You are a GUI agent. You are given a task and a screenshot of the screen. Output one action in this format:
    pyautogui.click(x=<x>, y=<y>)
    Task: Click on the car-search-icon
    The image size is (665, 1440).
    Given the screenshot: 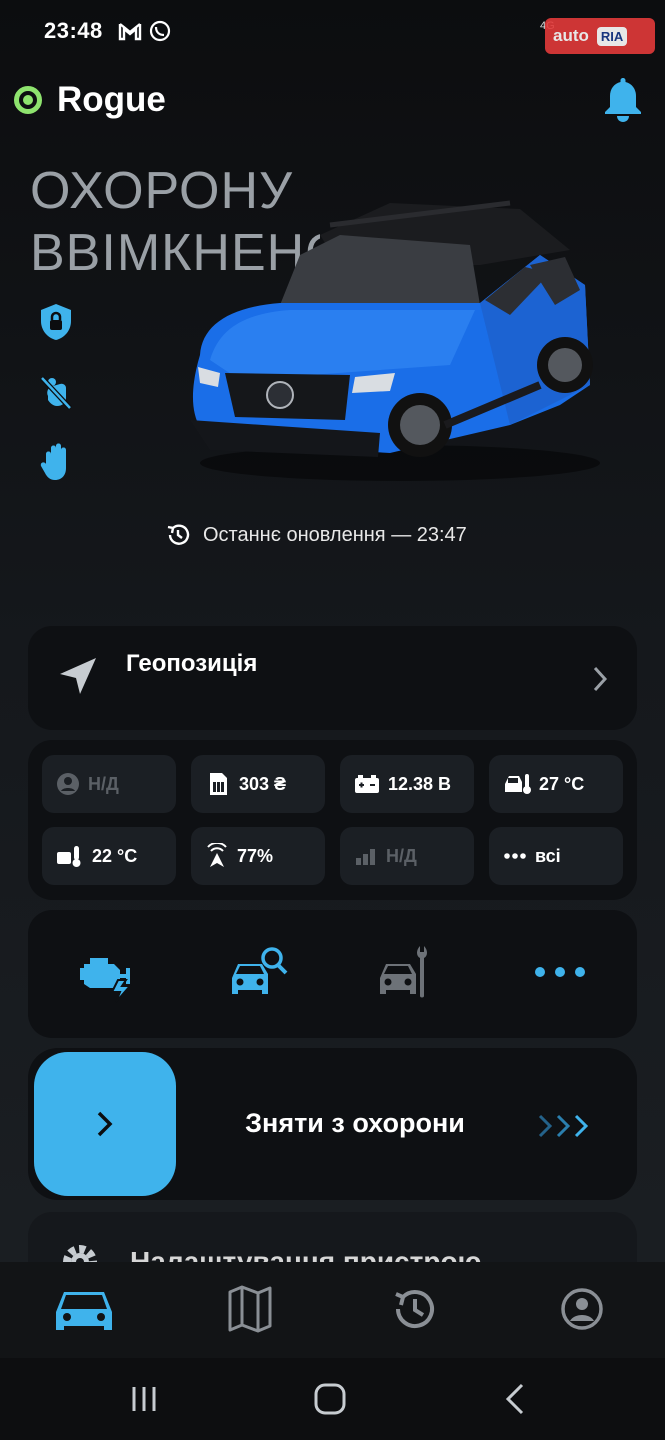 What is the action you would take?
    pyautogui.click(x=258, y=972)
    